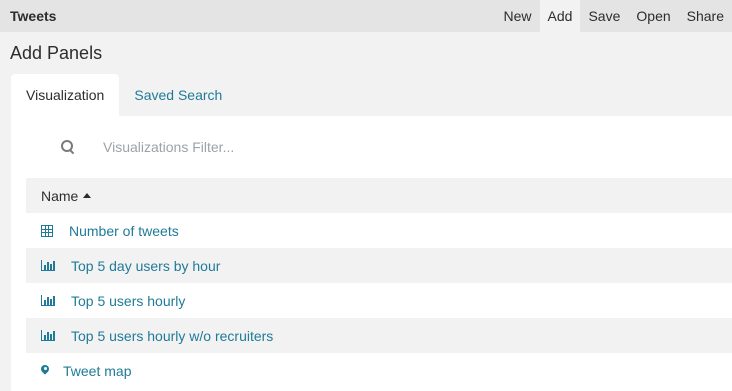 The width and height of the screenshot is (732, 391). What do you see at coordinates (68, 147) in the screenshot?
I see `search-icon` at bounding box center [68, 147].